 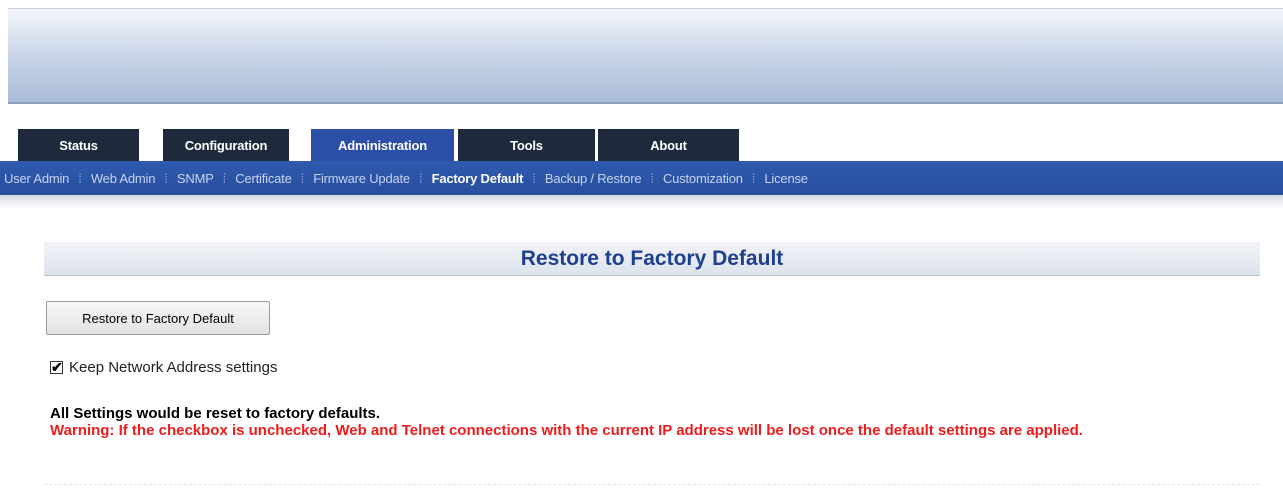 I want to click on subnav-backup-restore: Backup / Restore, so click(x=593, y=178).